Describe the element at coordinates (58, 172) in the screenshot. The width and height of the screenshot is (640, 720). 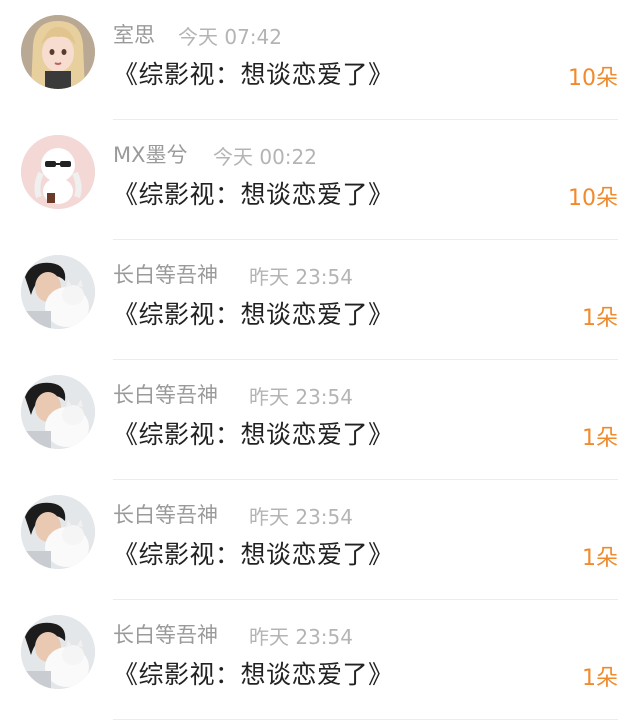
I see `chibi-sunglasses-avatar` at that location.